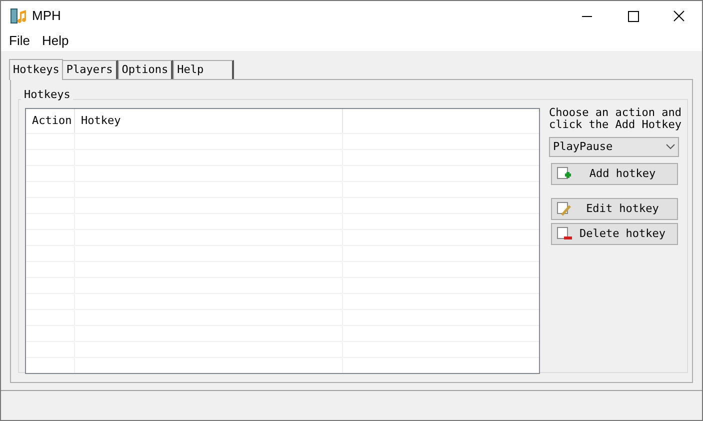 Image resolution: width=703 pixels, height=421 pixels. What do you see at coordinates (615, 113) in the screenshot?
I see `instruction-text: Choose an action and` at bounding box center [615, 113].